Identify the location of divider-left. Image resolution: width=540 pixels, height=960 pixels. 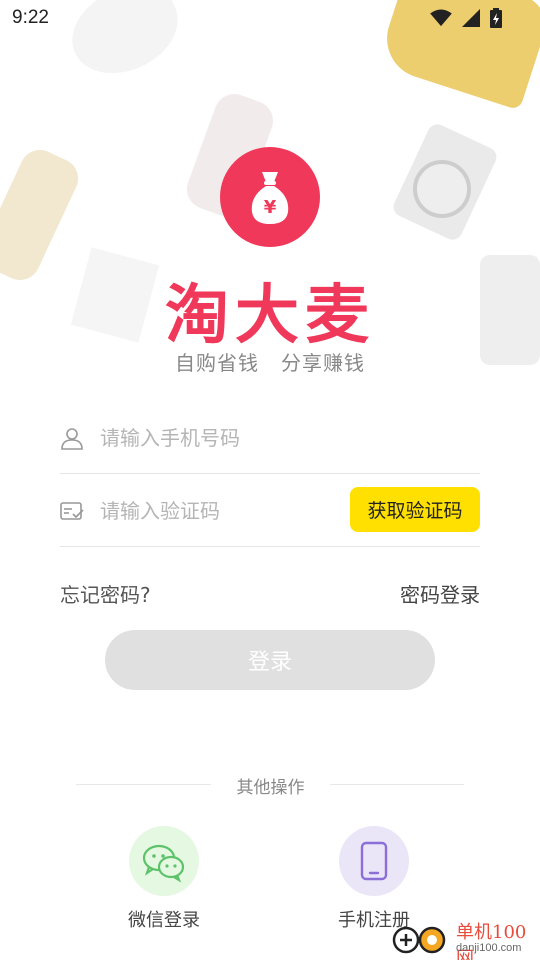
(143, 784).